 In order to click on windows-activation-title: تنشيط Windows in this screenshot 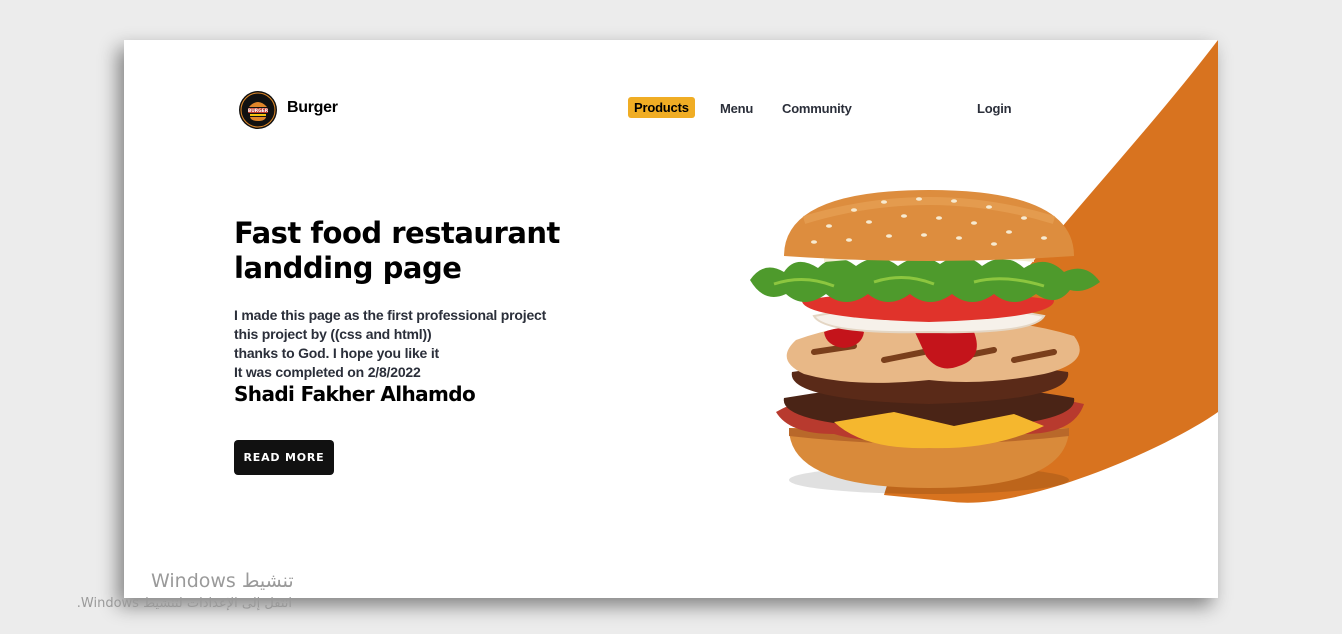, I will do `click(222, 581)`.